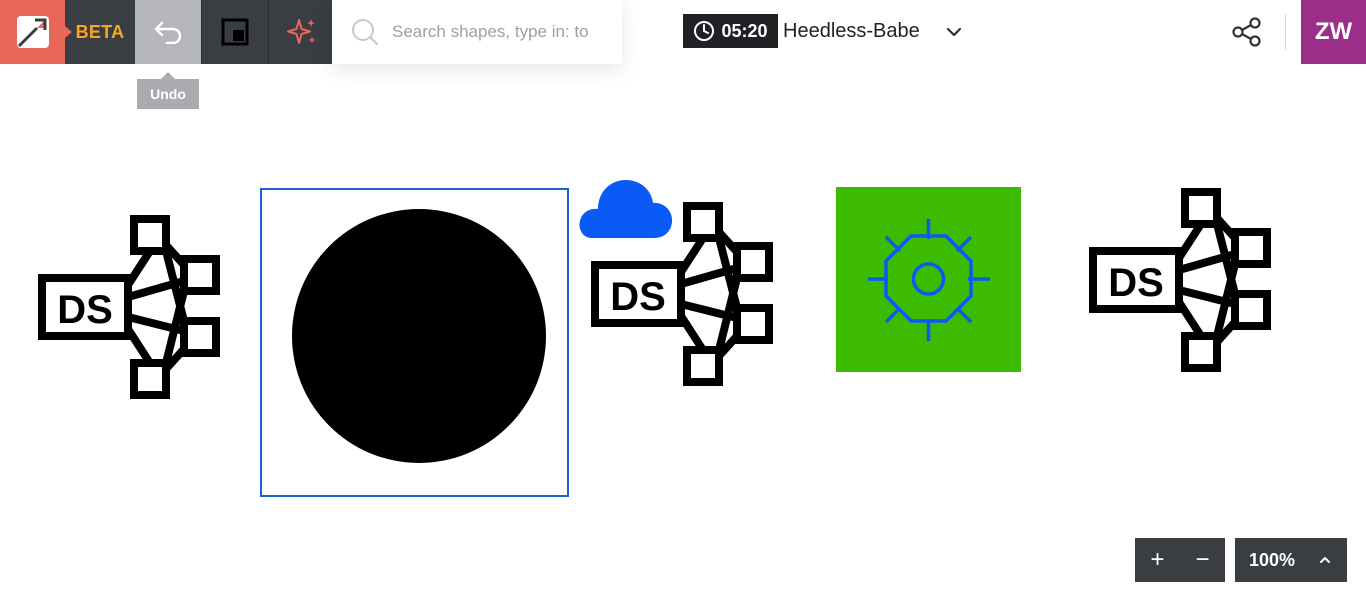  I want to click on beta-label: BETA, so click(100, 31).